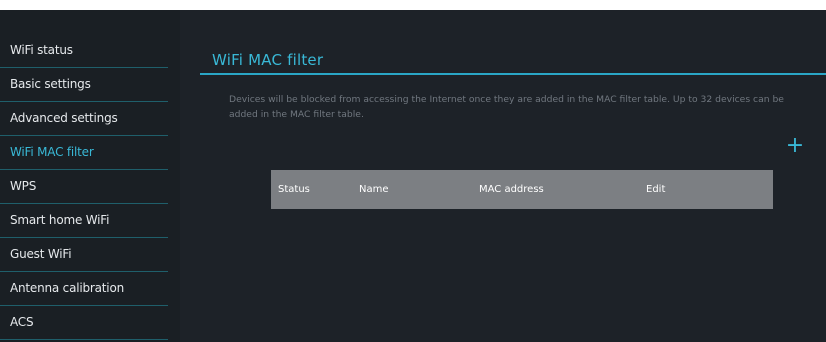  Describe the element at coordinates (294, 189) in the screenshot. I see `column-header-status: Status` at that location.